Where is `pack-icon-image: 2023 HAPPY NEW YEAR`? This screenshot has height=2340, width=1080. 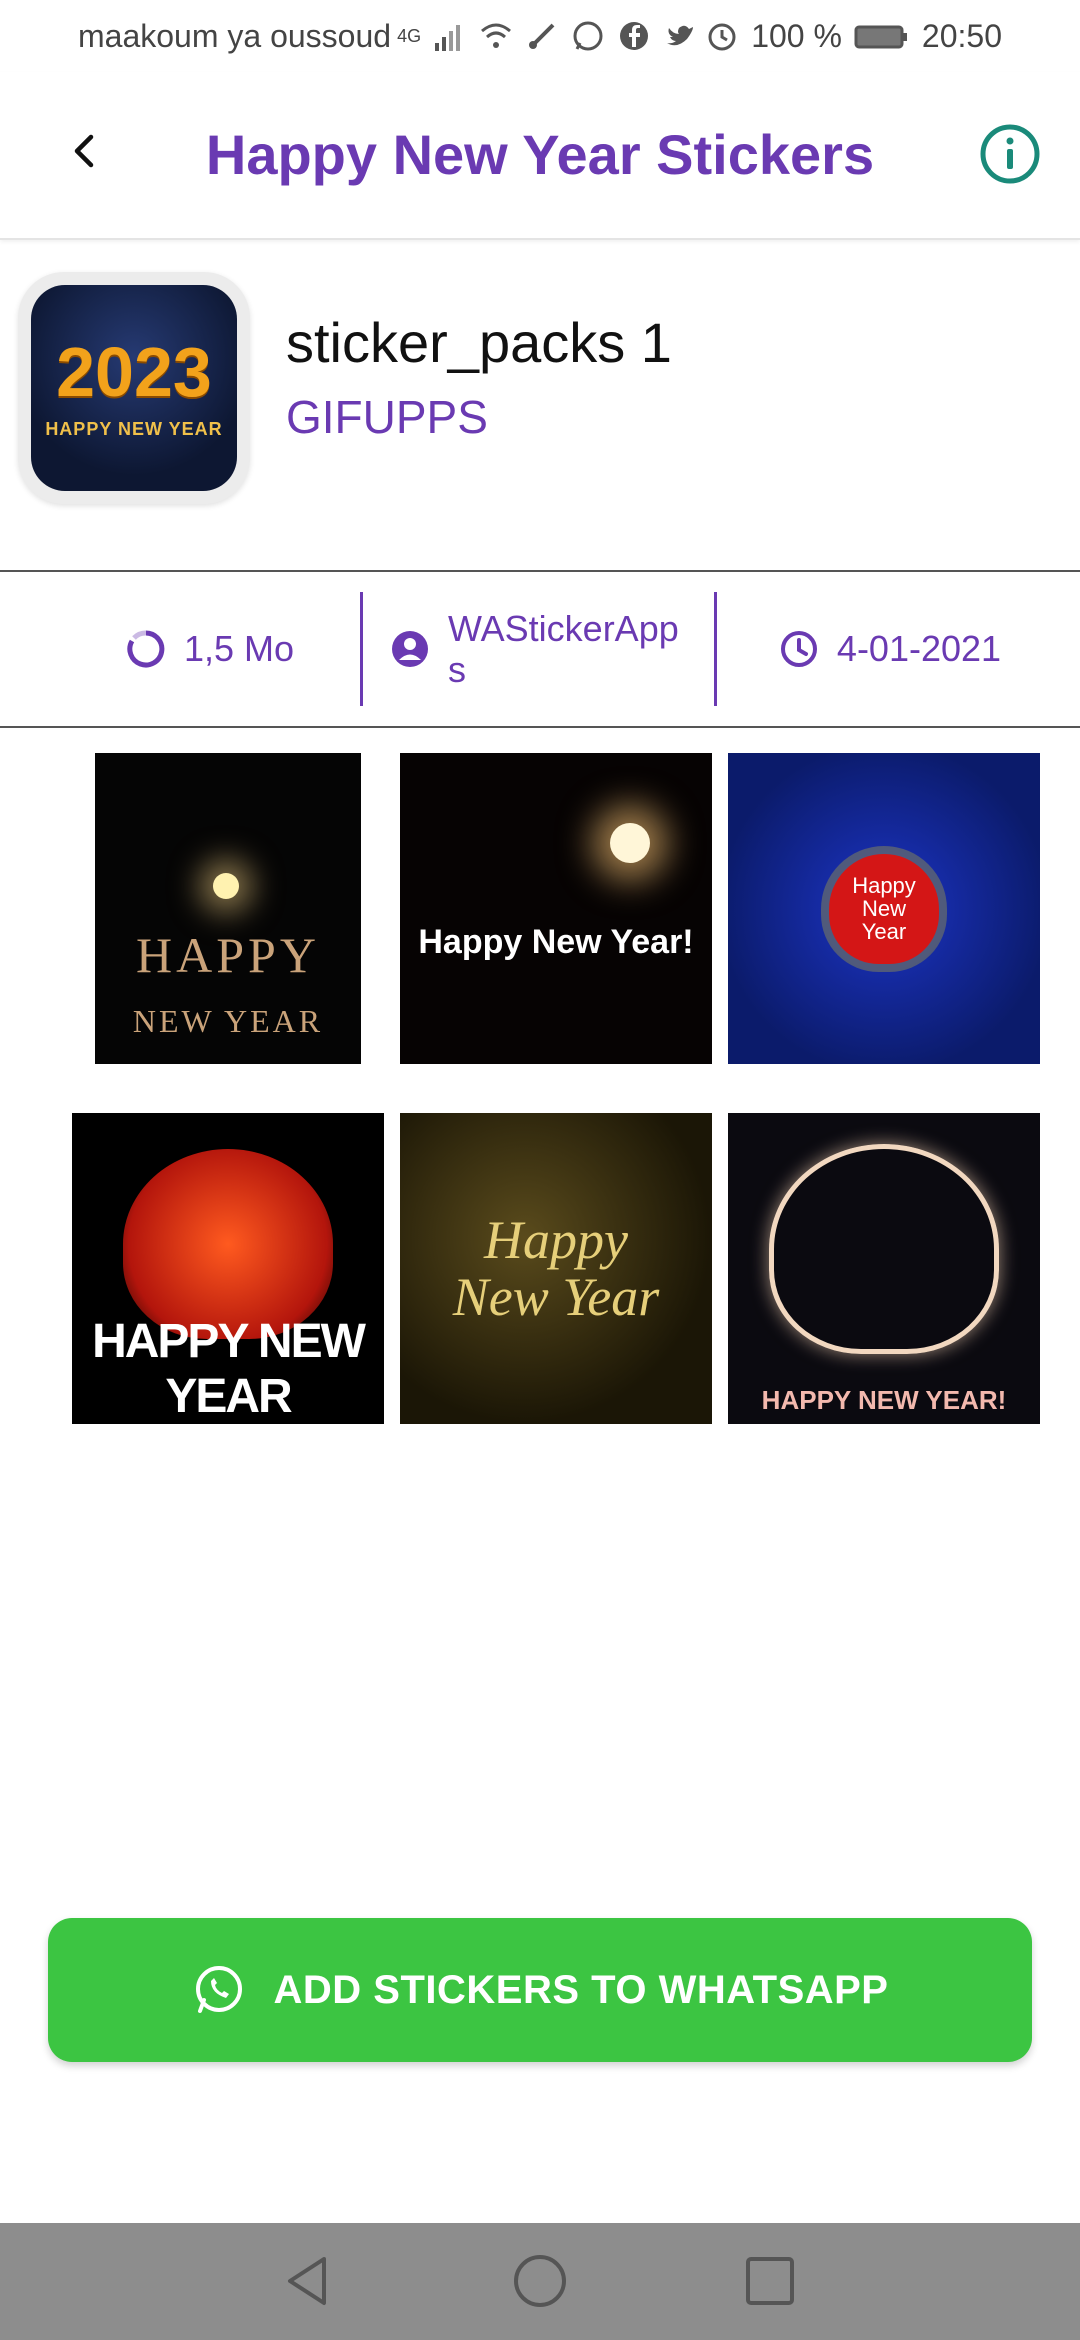
pack-icon-image: 2023 HAPPY NEW YEAR is located at coordinates (134, 388).